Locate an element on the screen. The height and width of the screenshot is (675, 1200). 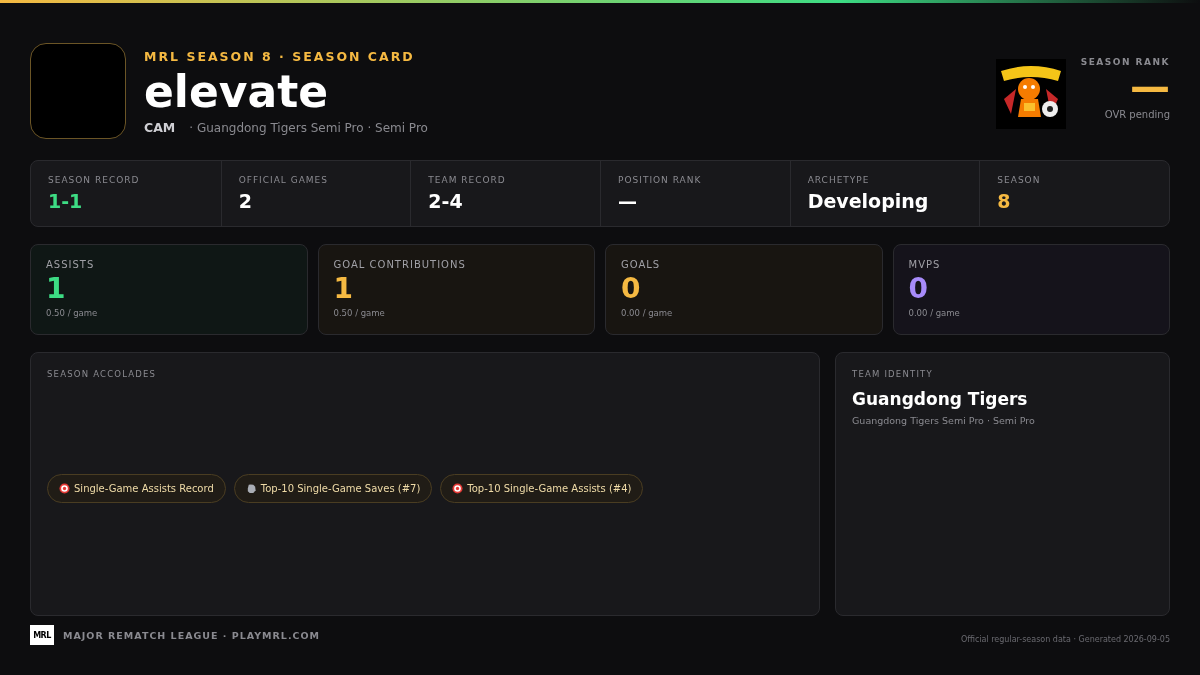
stat-label: SEASON RECORD is located at coordinates (94, 180).